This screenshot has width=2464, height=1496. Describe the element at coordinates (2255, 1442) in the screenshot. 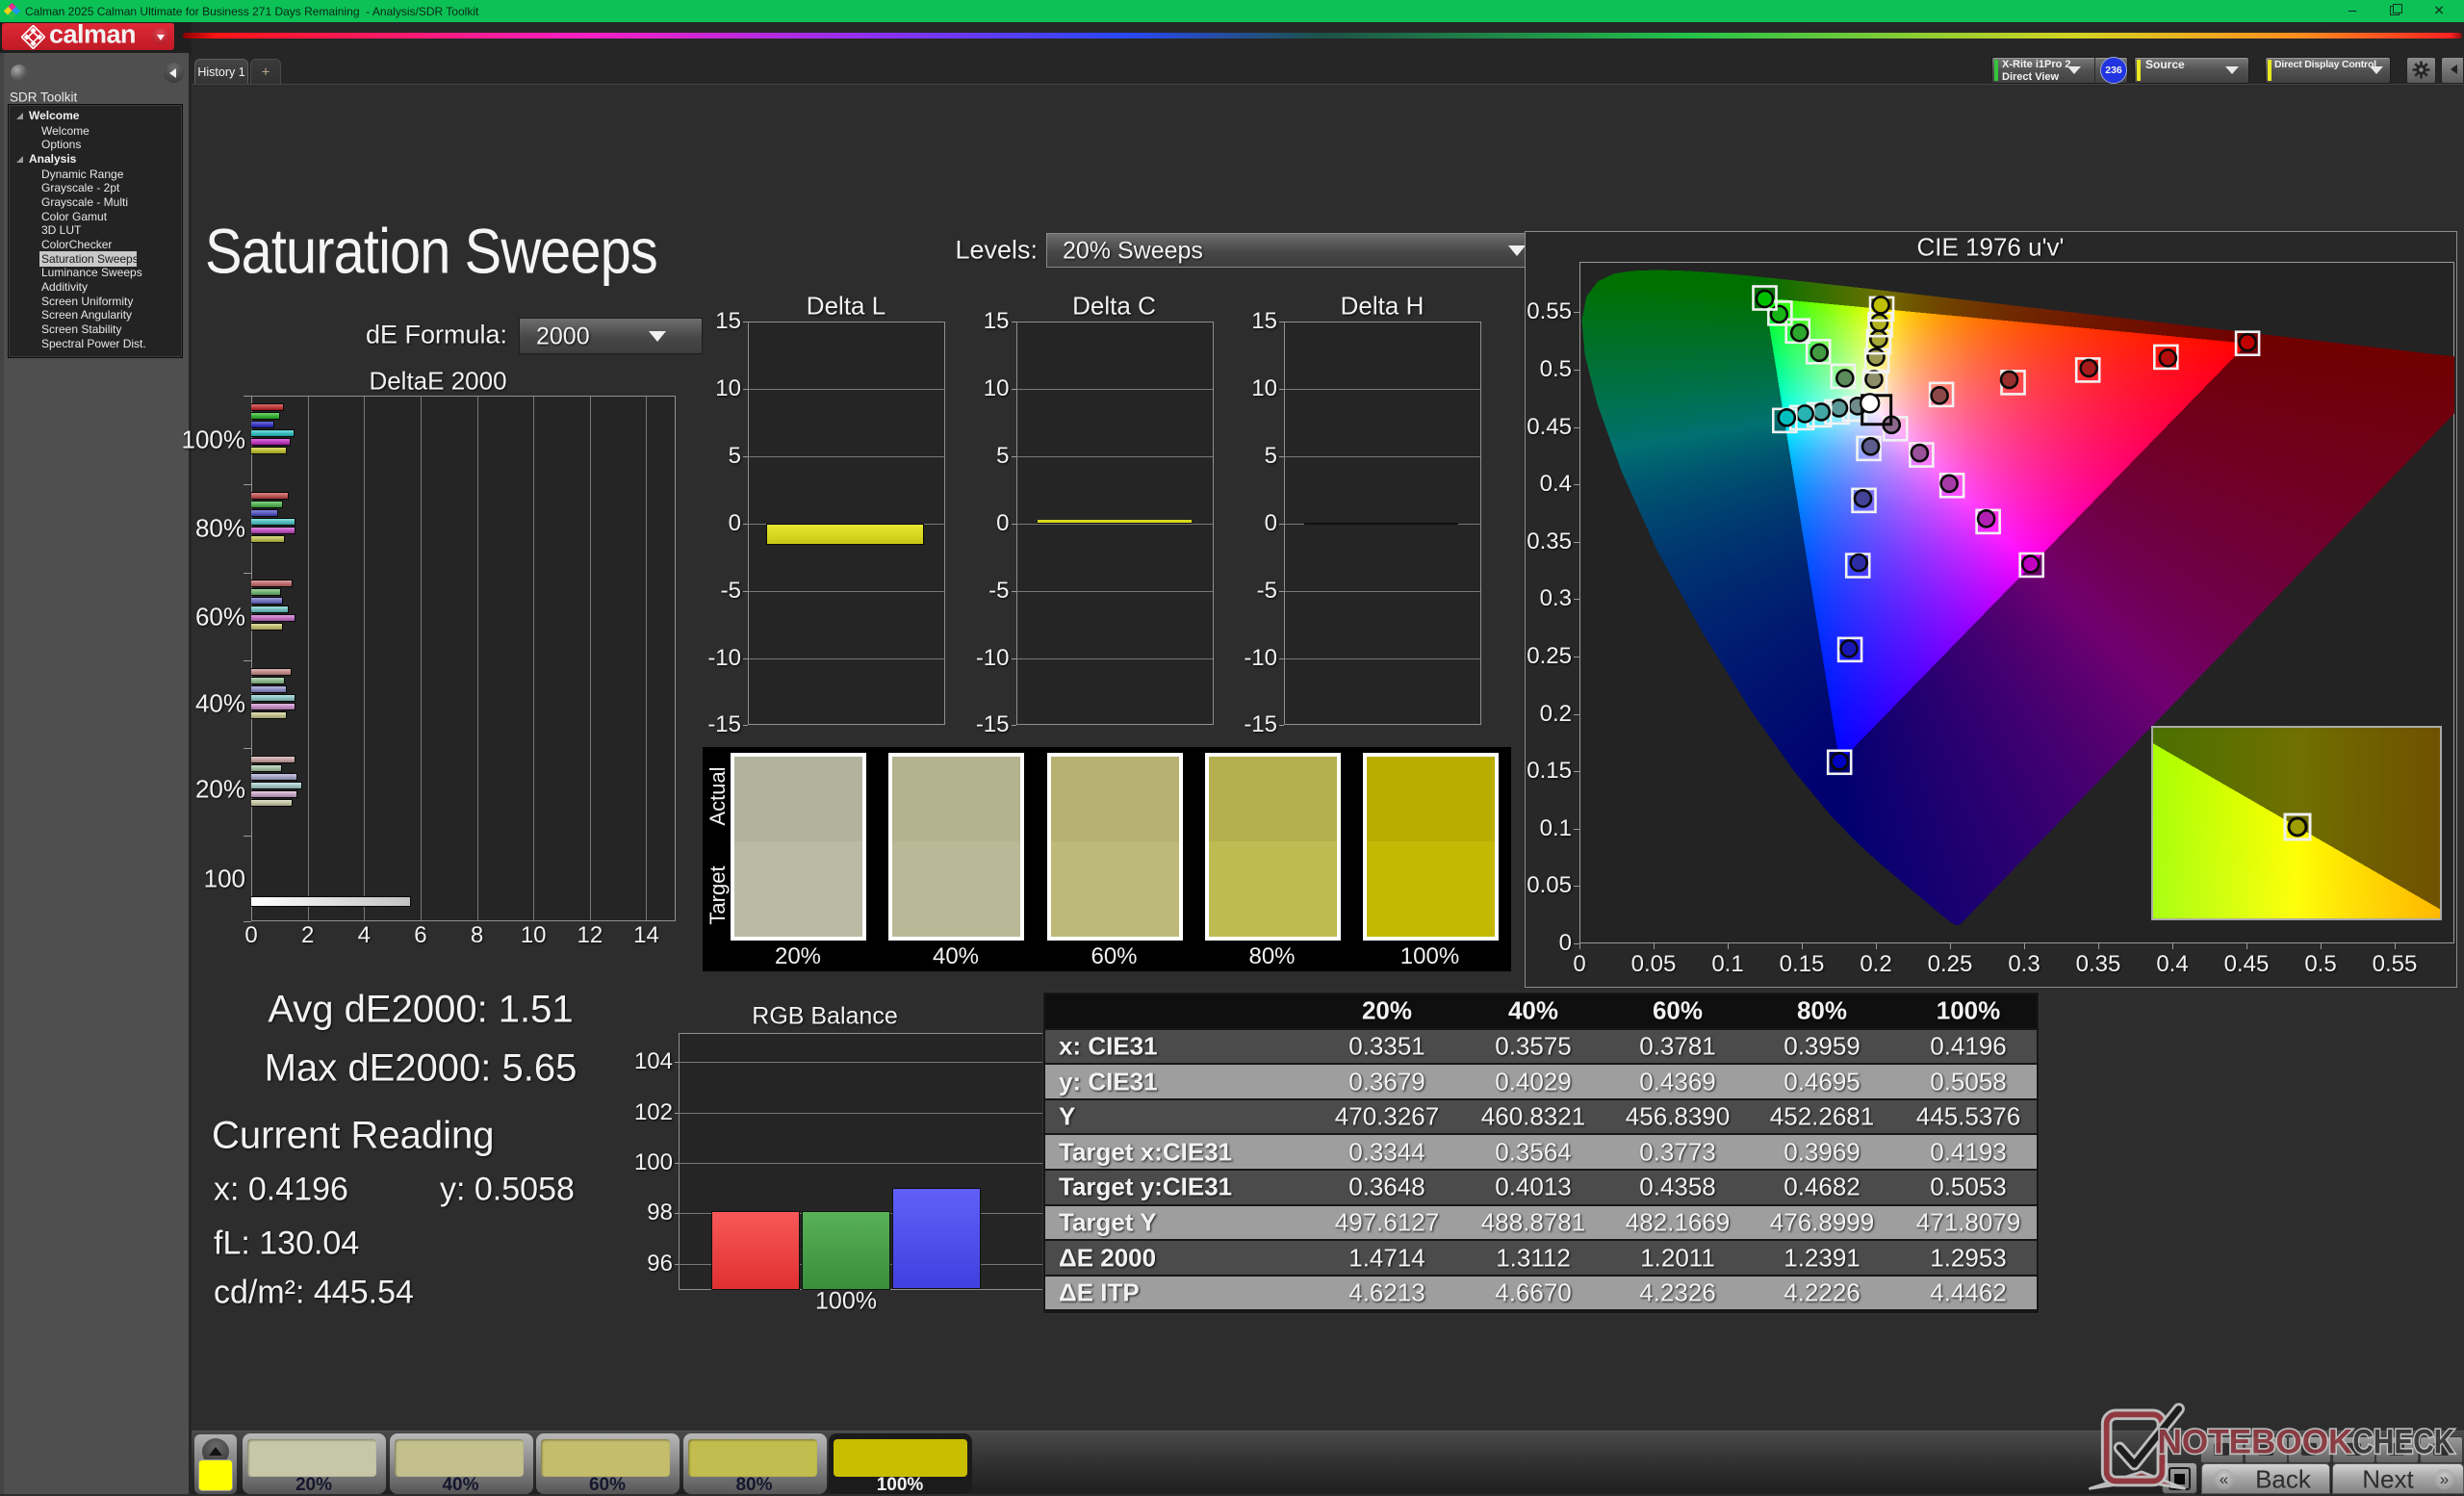

I see `svg-text: NOTEBOOK` at that location.